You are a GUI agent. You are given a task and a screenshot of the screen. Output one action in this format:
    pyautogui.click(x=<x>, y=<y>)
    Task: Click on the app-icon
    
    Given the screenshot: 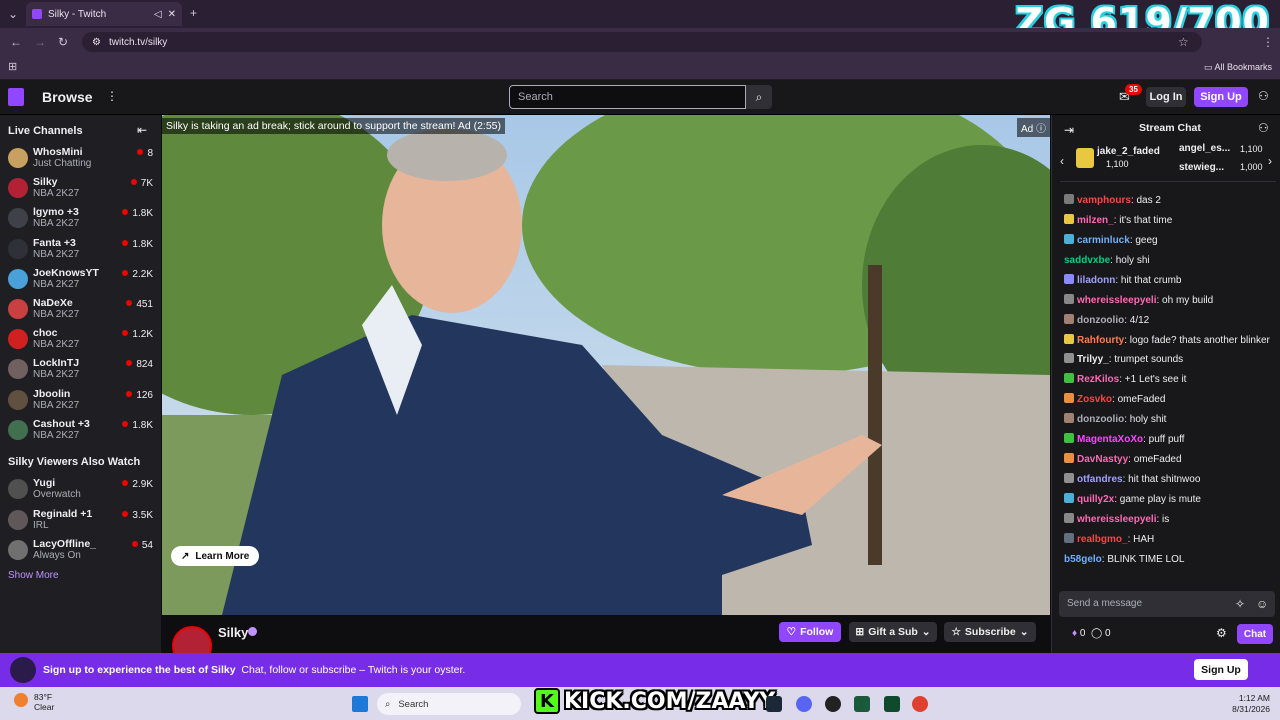 What is the action you would take?
    pyautogui.click(x=892, y=704)
    